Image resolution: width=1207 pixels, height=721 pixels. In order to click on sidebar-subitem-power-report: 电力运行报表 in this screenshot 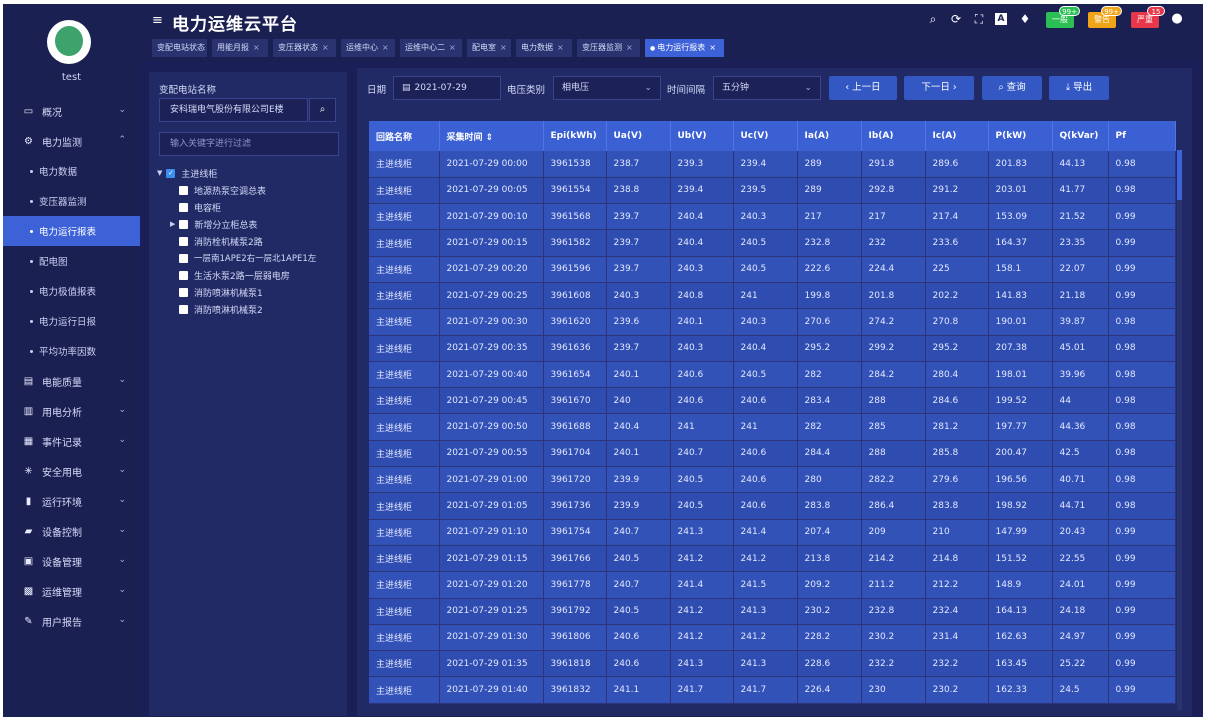, I will do `click(71, 231)`.